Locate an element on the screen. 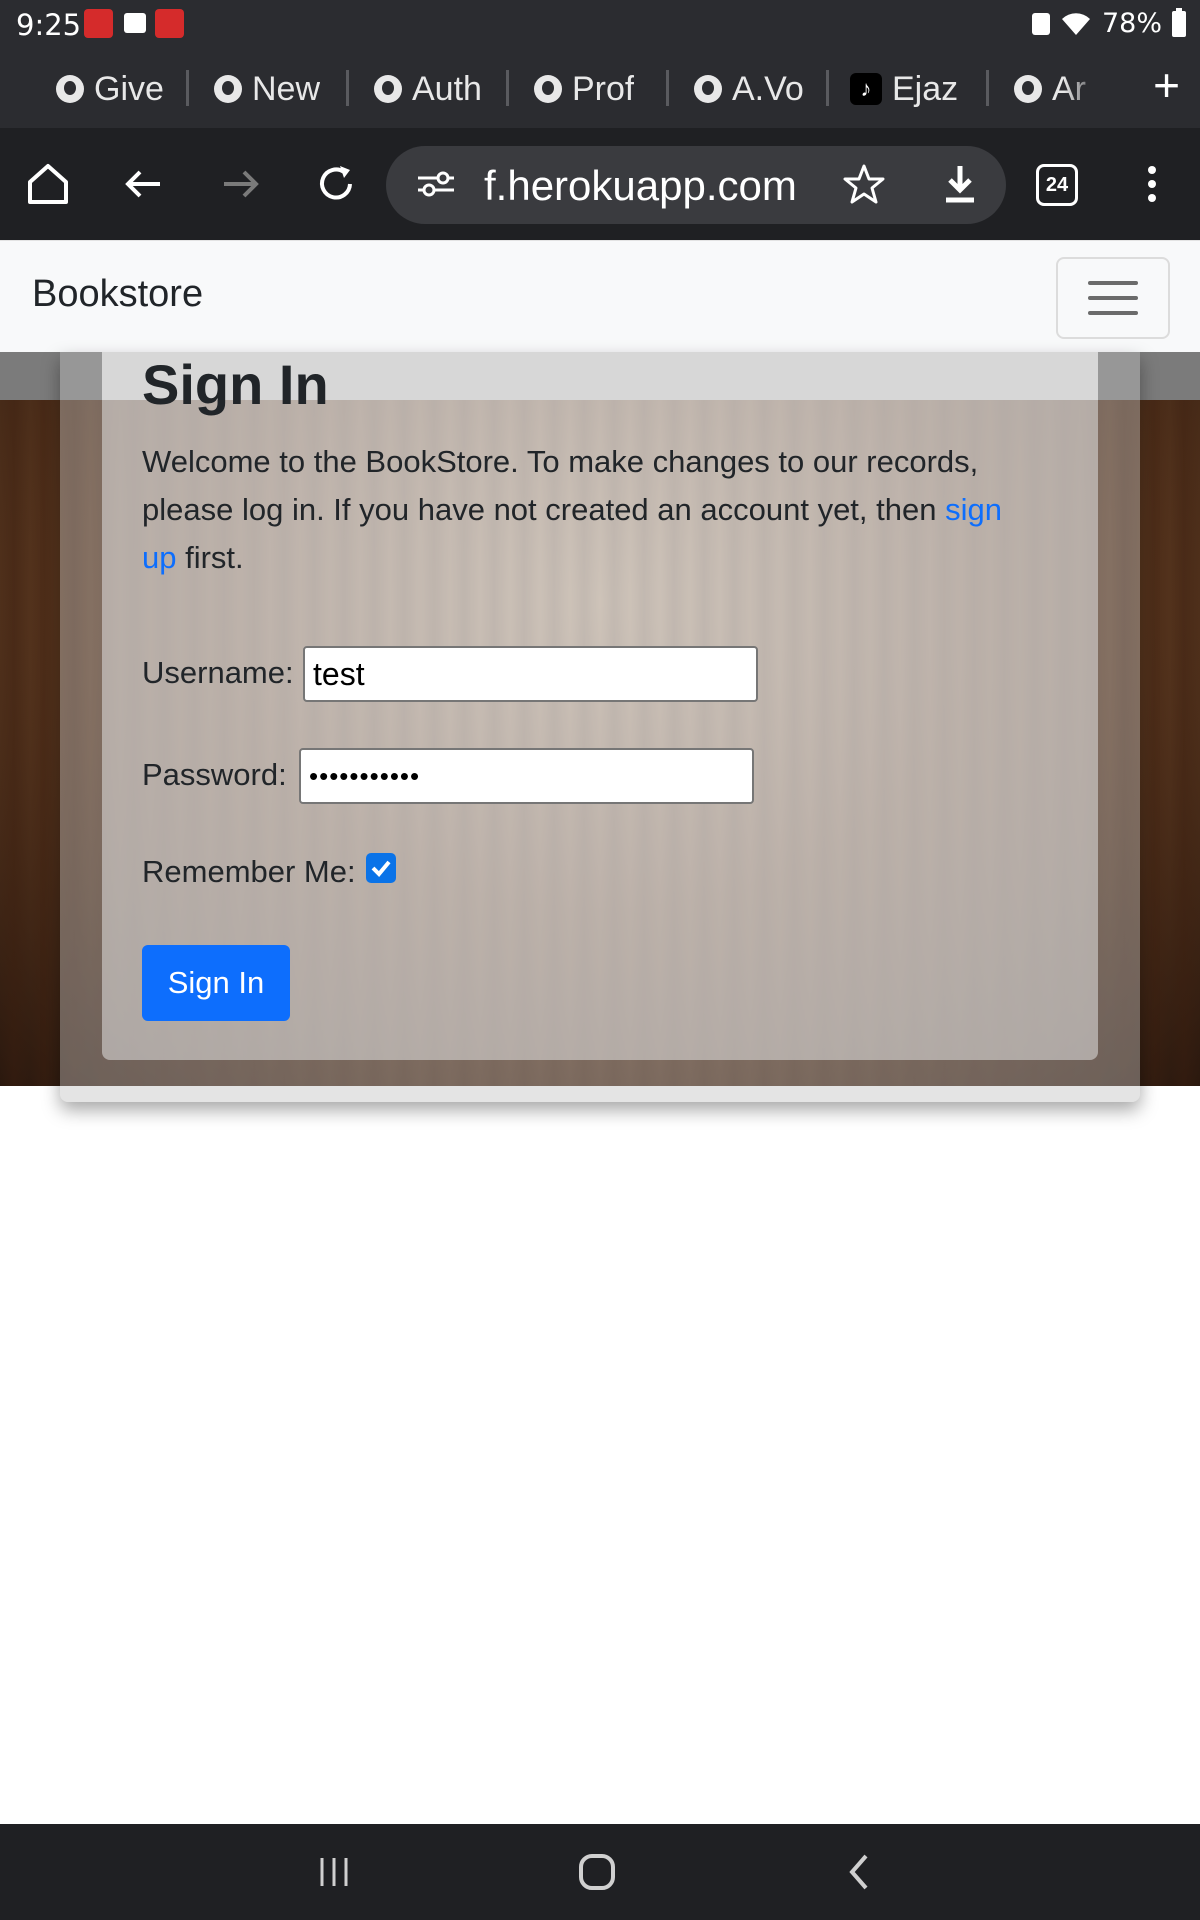  tab-label: Ejaz is located at coordinates (925, 88).